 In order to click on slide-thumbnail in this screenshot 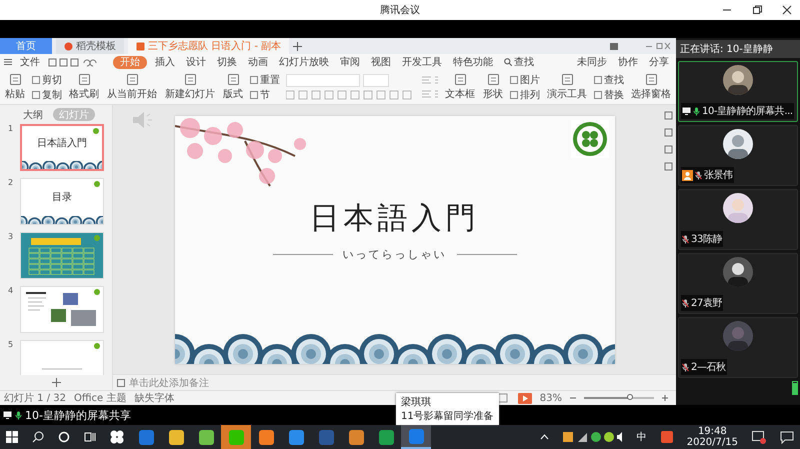, I will do `click(62, 357)`.